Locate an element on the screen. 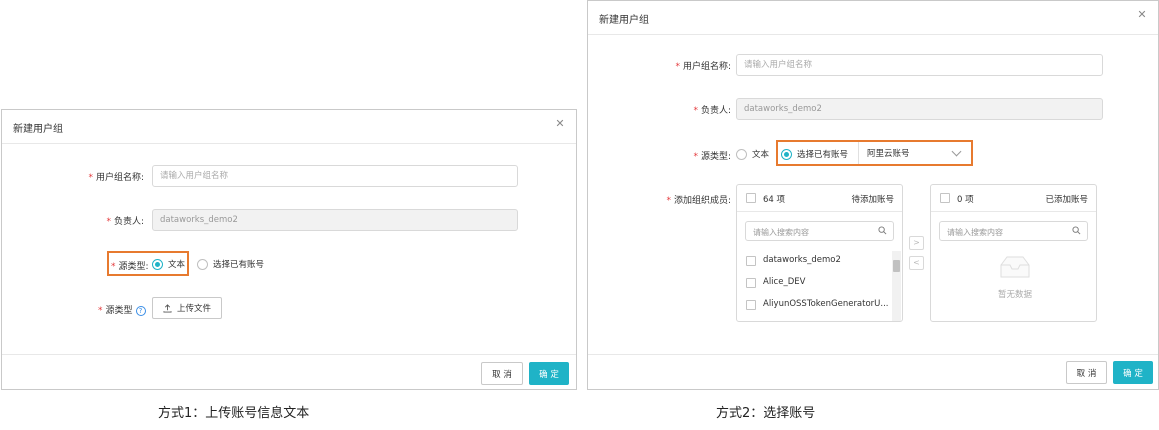 Image resolution: width=1159 pixels, height=430 pixels. list-item: Alice_DEV is located at coordinates (812, 284).